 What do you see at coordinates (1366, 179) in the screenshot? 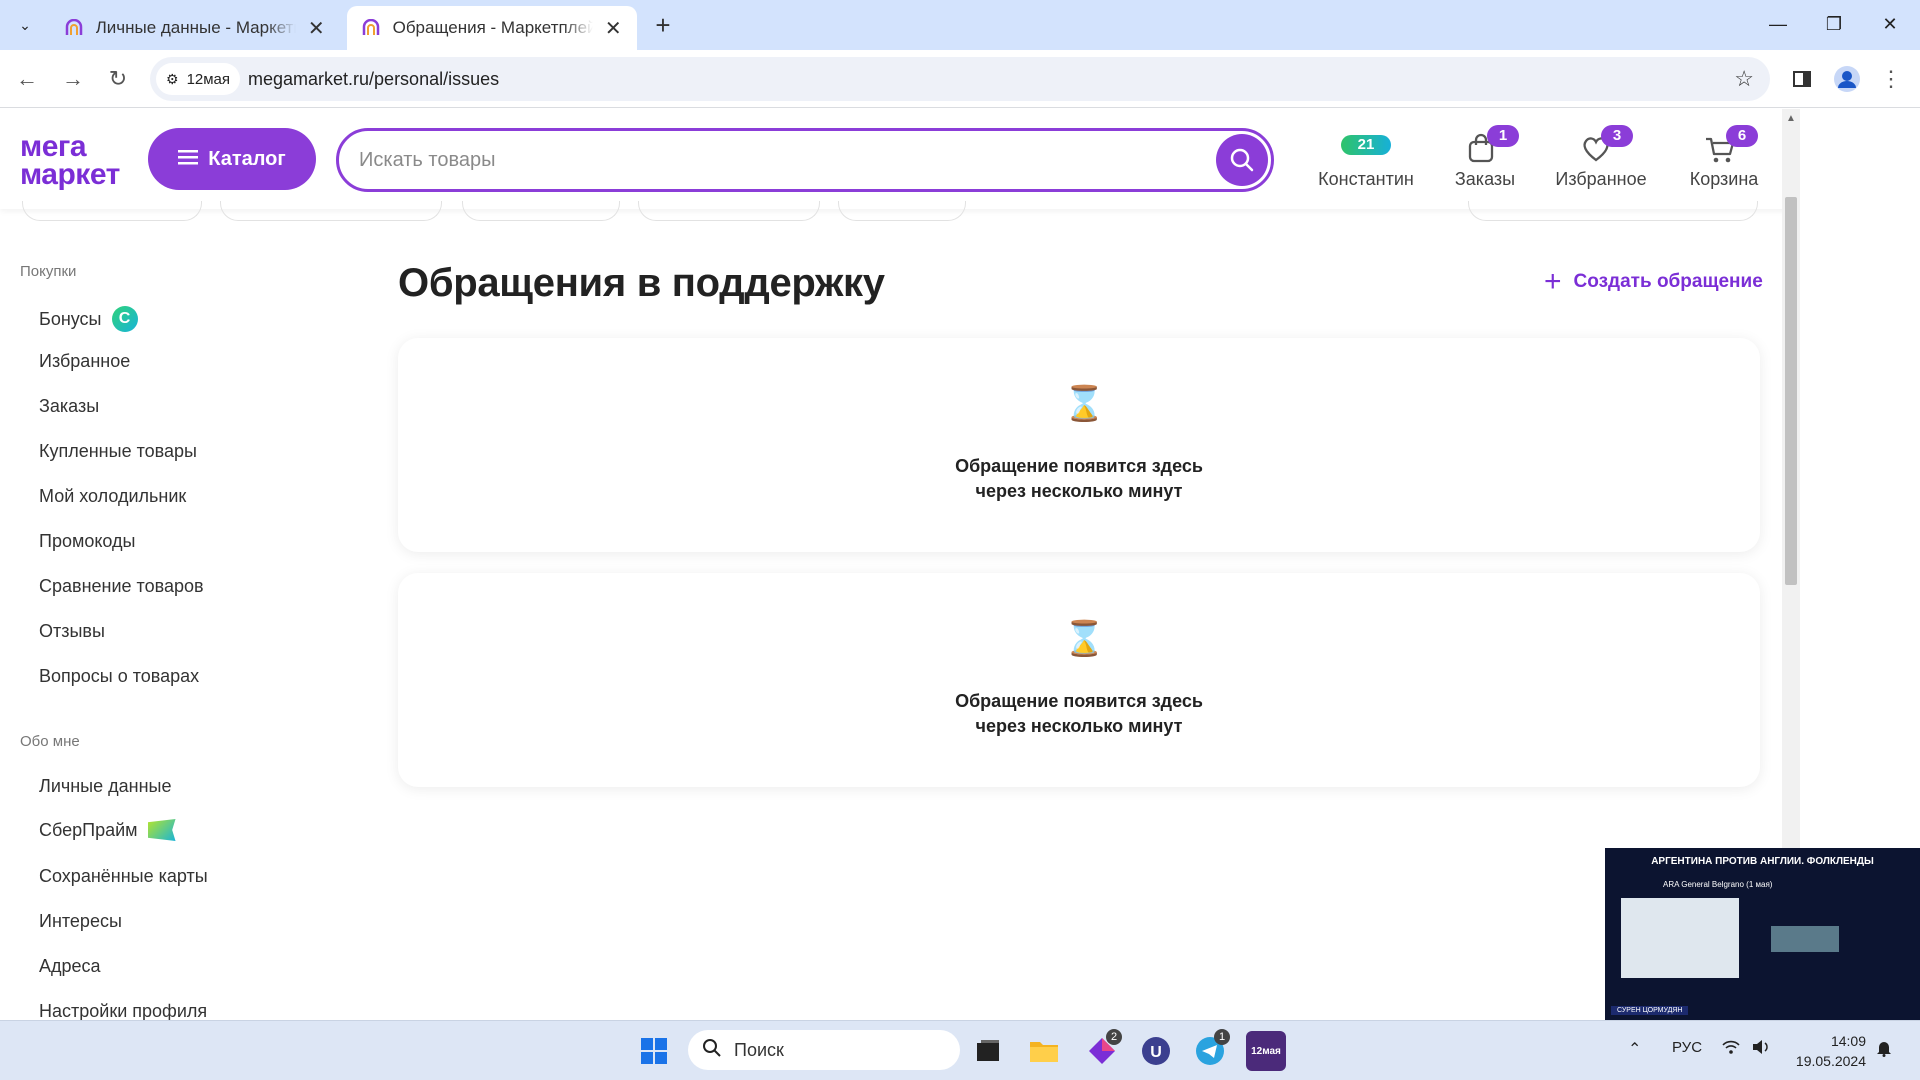
I see `profile-label: Константин` at bounding box center [1366, 179].